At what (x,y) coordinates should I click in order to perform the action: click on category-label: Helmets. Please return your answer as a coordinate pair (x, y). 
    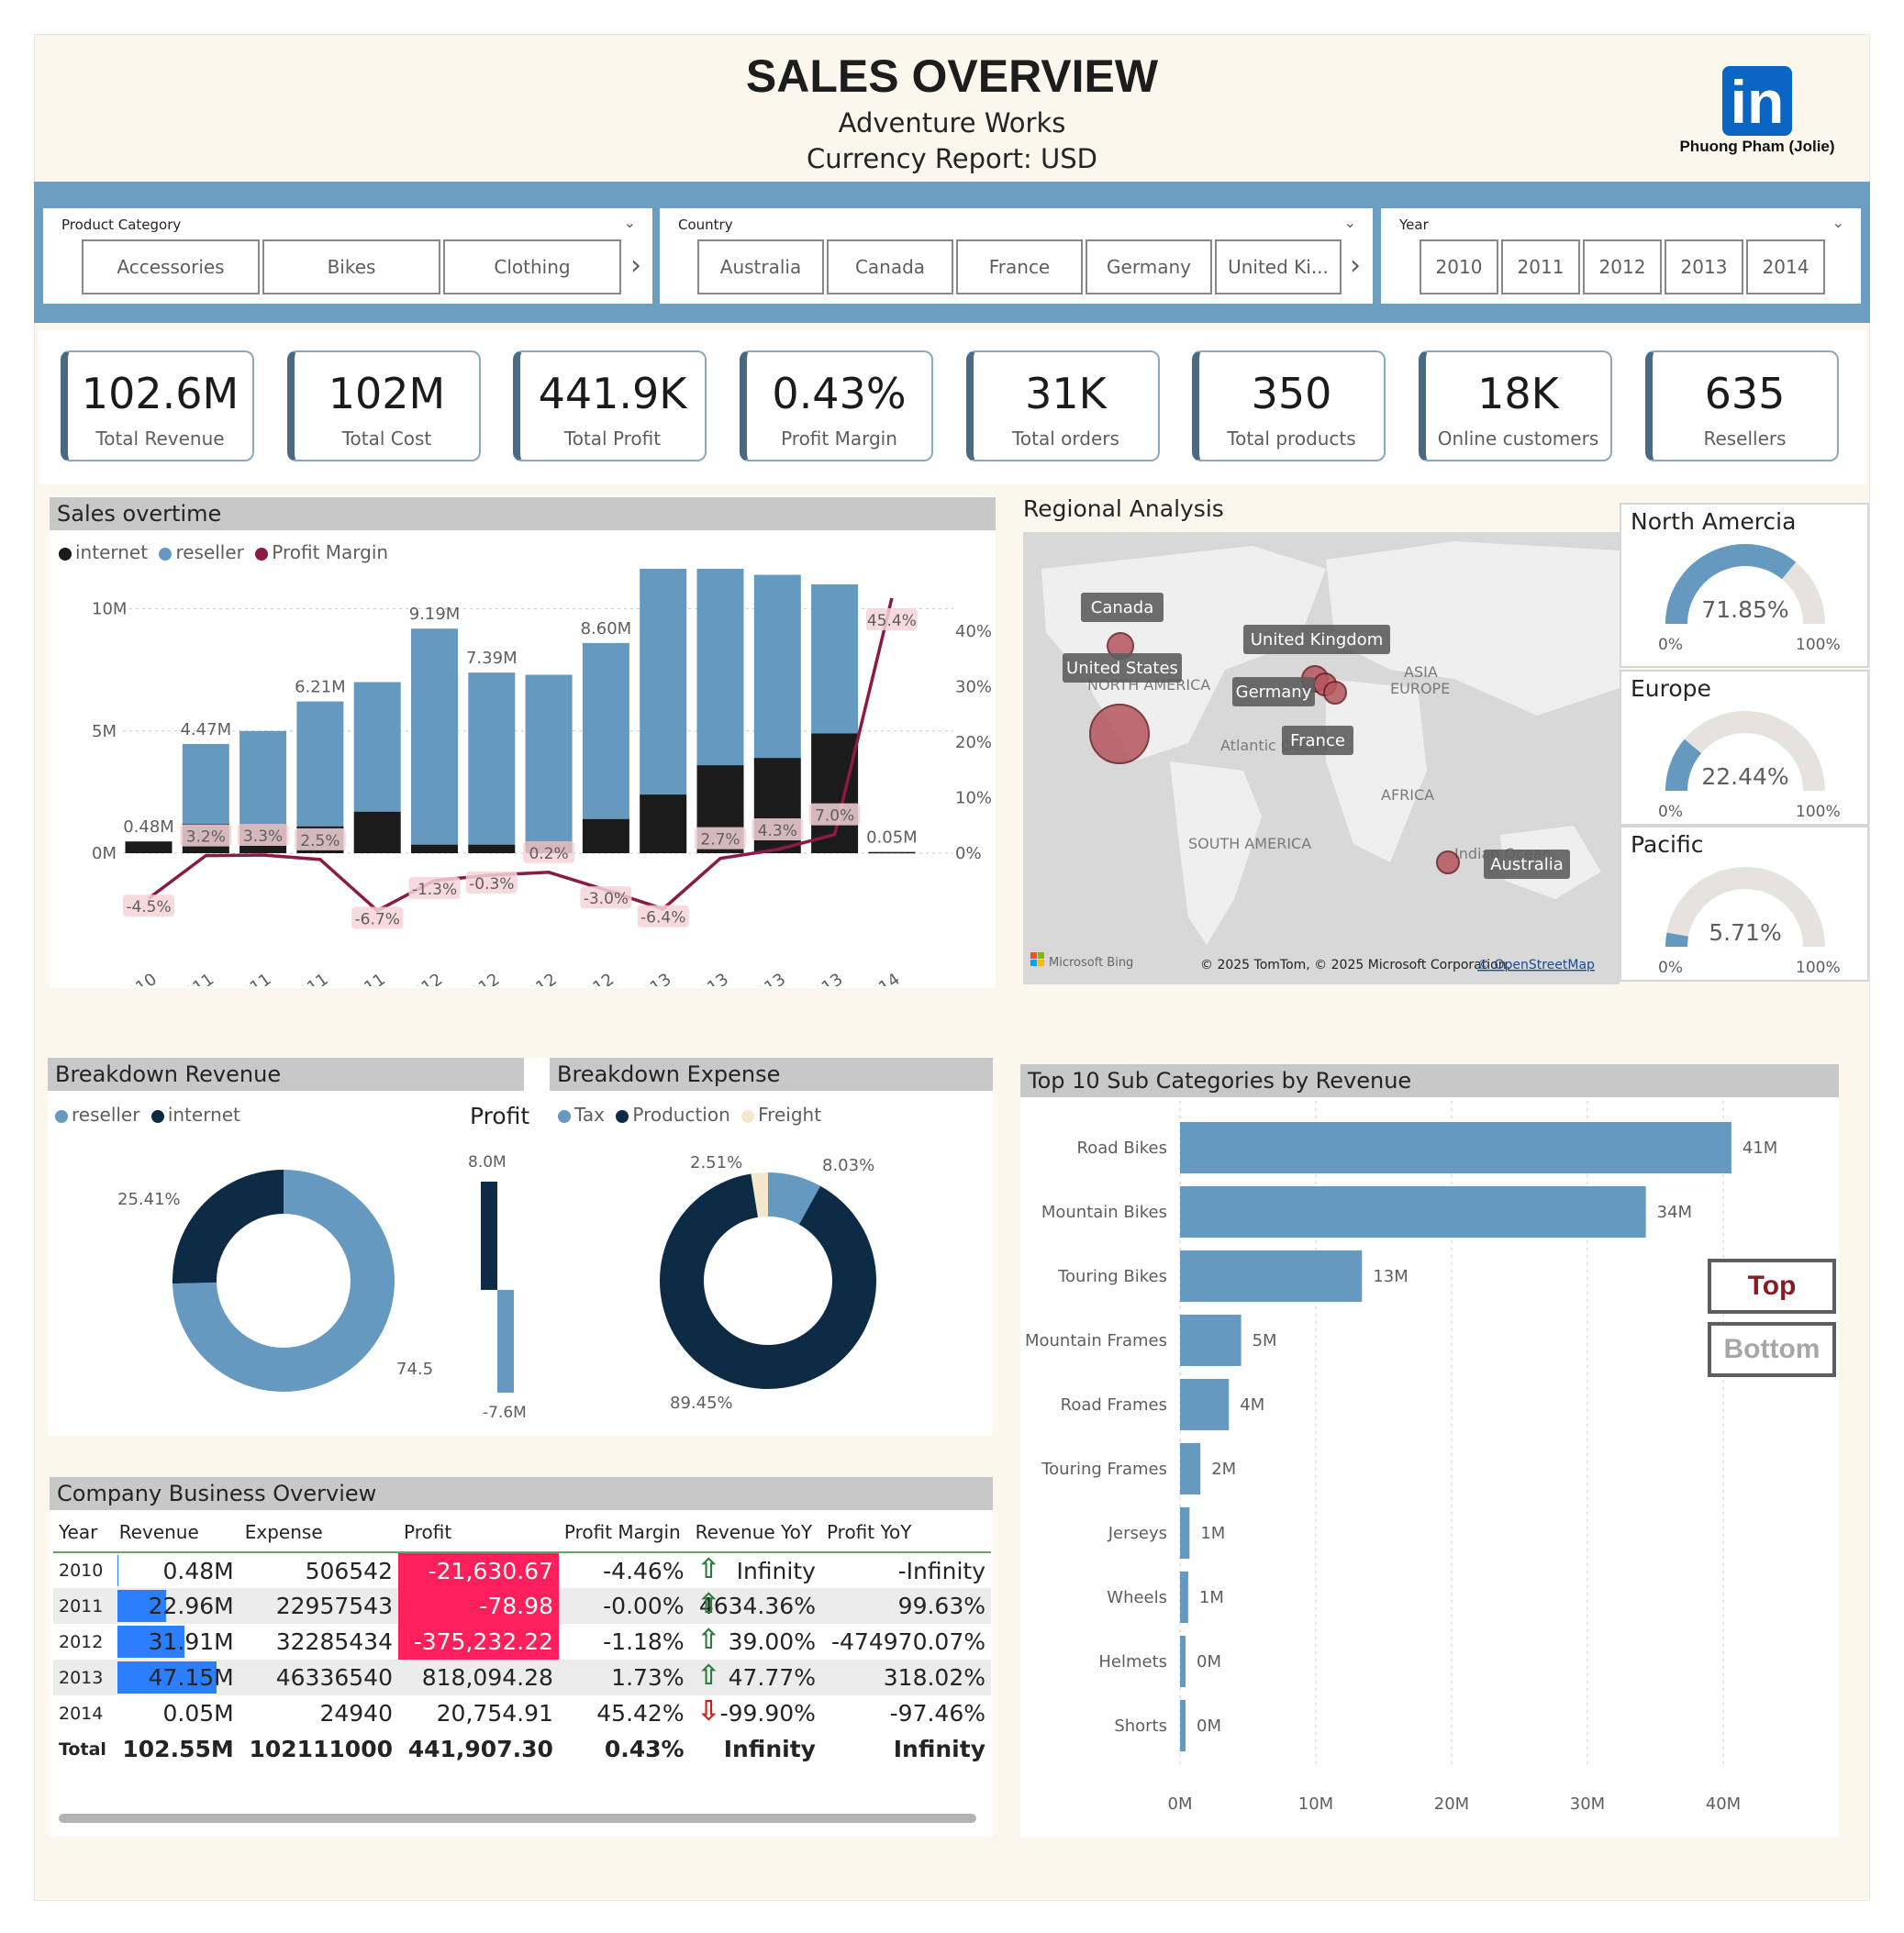
    Looking at the image, I should click on (1132, 1662).